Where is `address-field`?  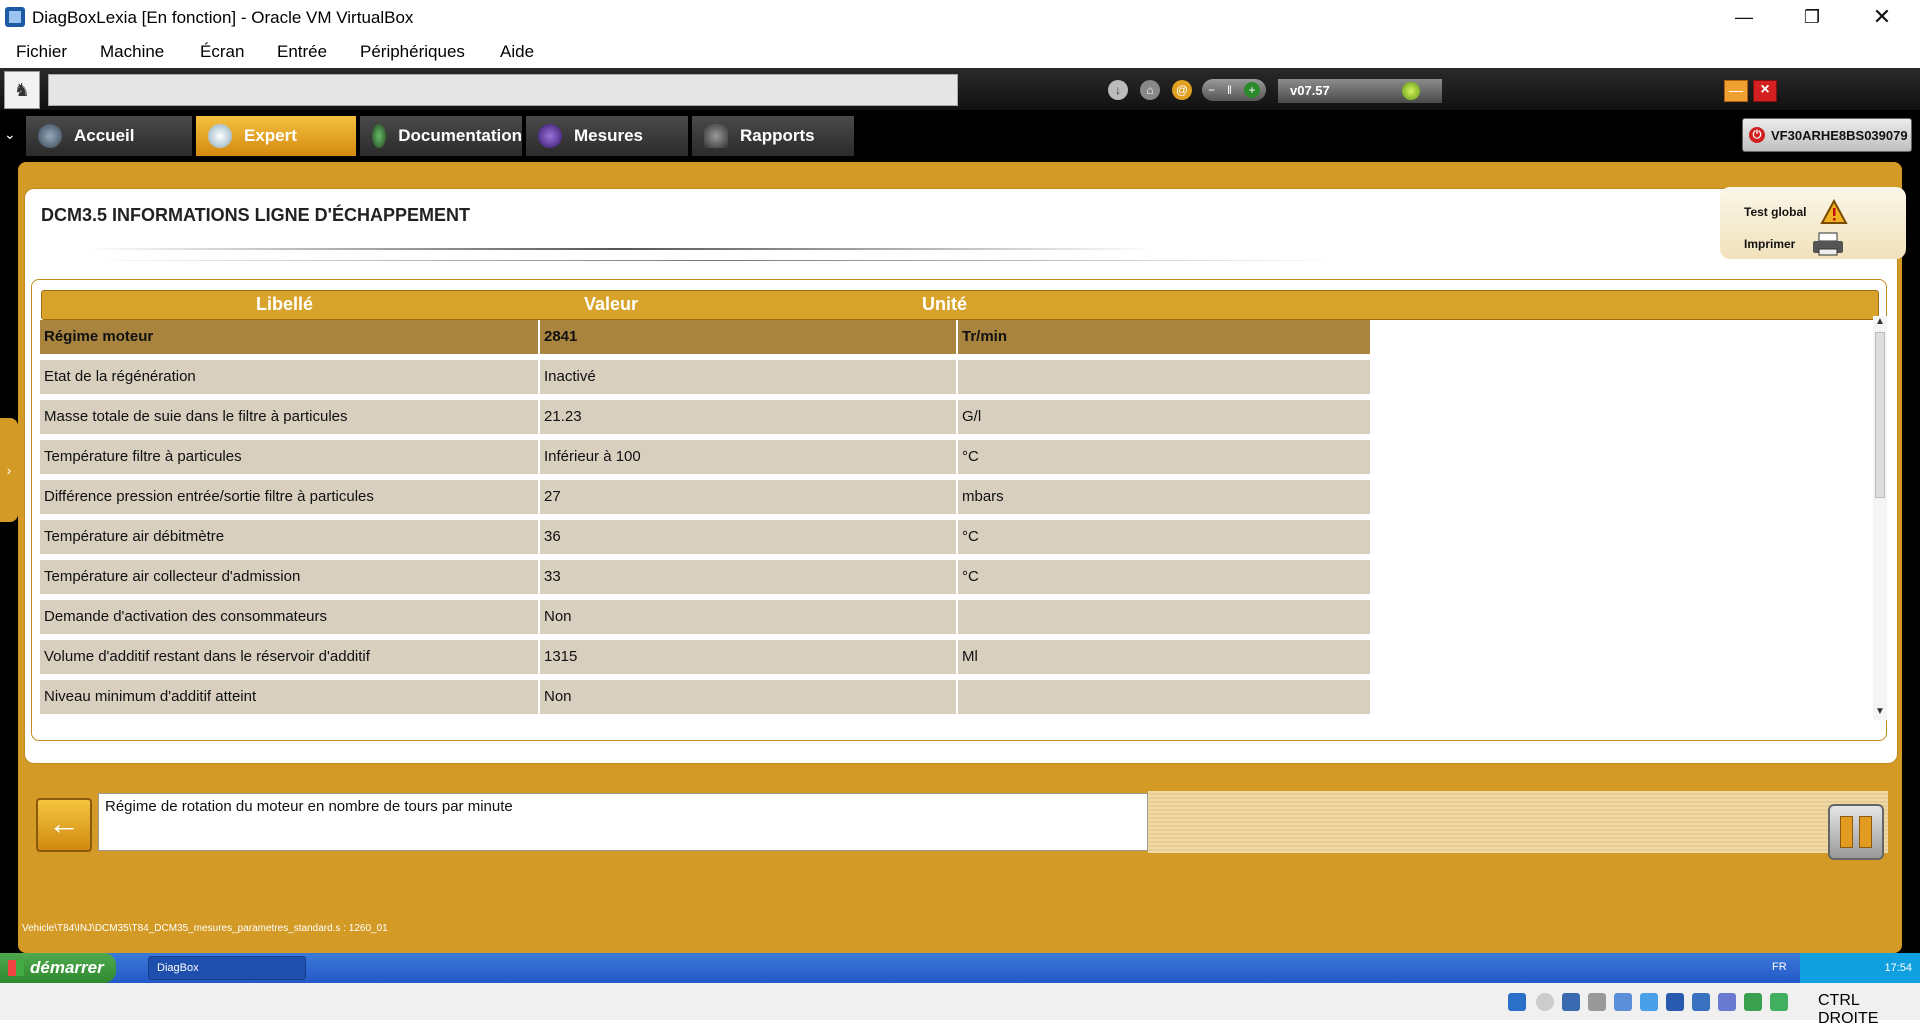
address-field is located at coordinates (503, 90).